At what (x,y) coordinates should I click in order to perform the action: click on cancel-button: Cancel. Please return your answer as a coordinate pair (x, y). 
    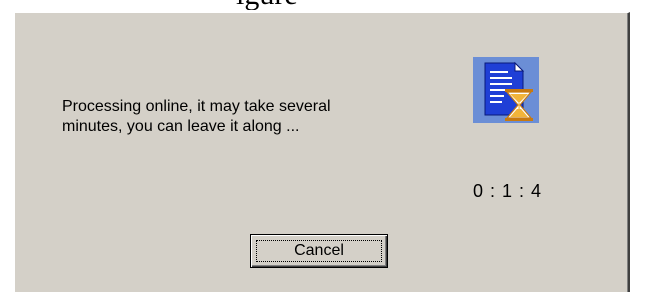
    Looking at the image, I should click on (319, 251).